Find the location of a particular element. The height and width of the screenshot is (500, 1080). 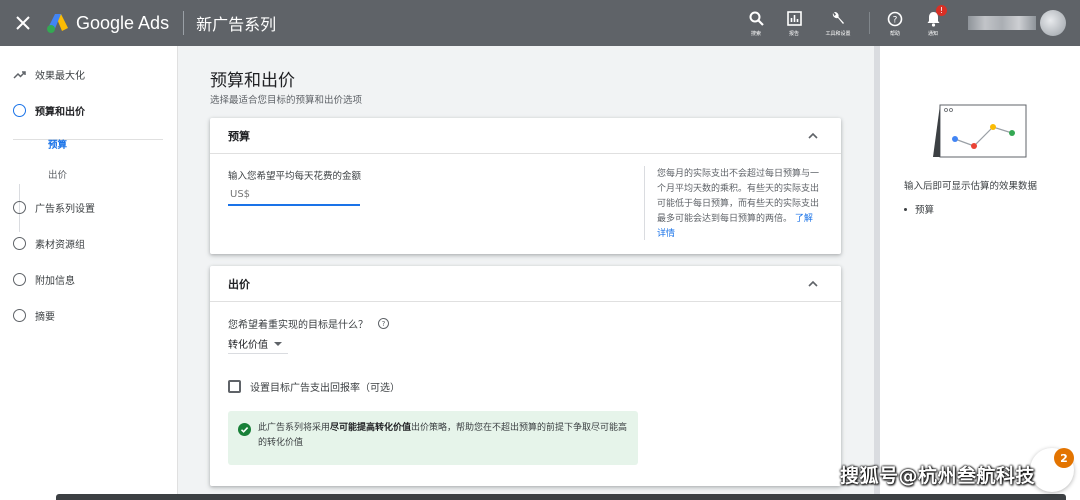

watermark: 搜狐号@杭州叁航科技 is located at coordinates (938, 476).